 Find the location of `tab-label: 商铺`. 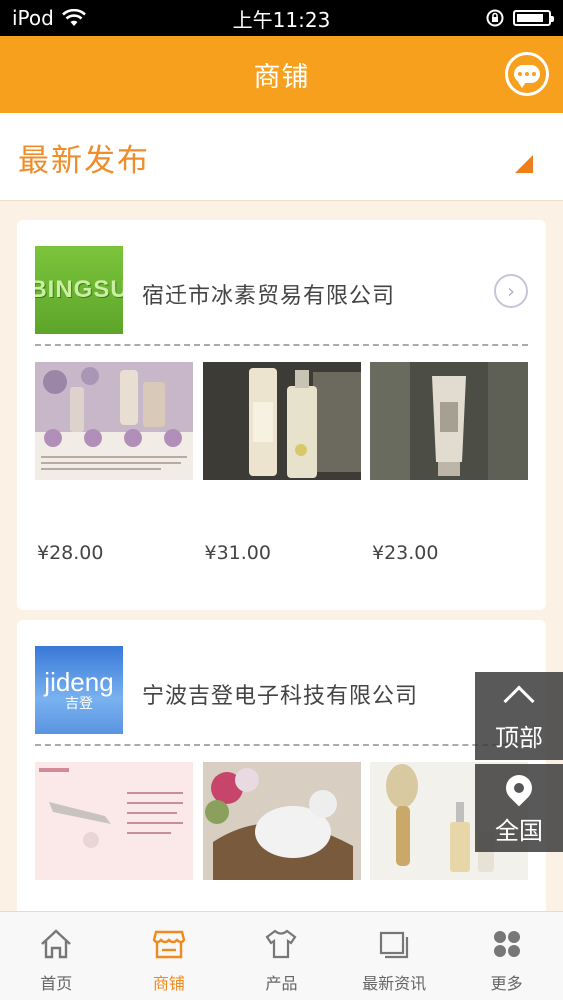

tab-label: 商铺 is located at coordinates (168, 983).